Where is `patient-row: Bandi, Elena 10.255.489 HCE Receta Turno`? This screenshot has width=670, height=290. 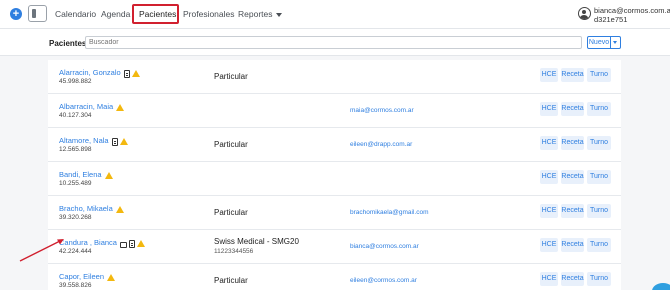
patient-row: Bandi, Elena 10.255.489 HCE Receta Turno is located at coordinates (334, 179).